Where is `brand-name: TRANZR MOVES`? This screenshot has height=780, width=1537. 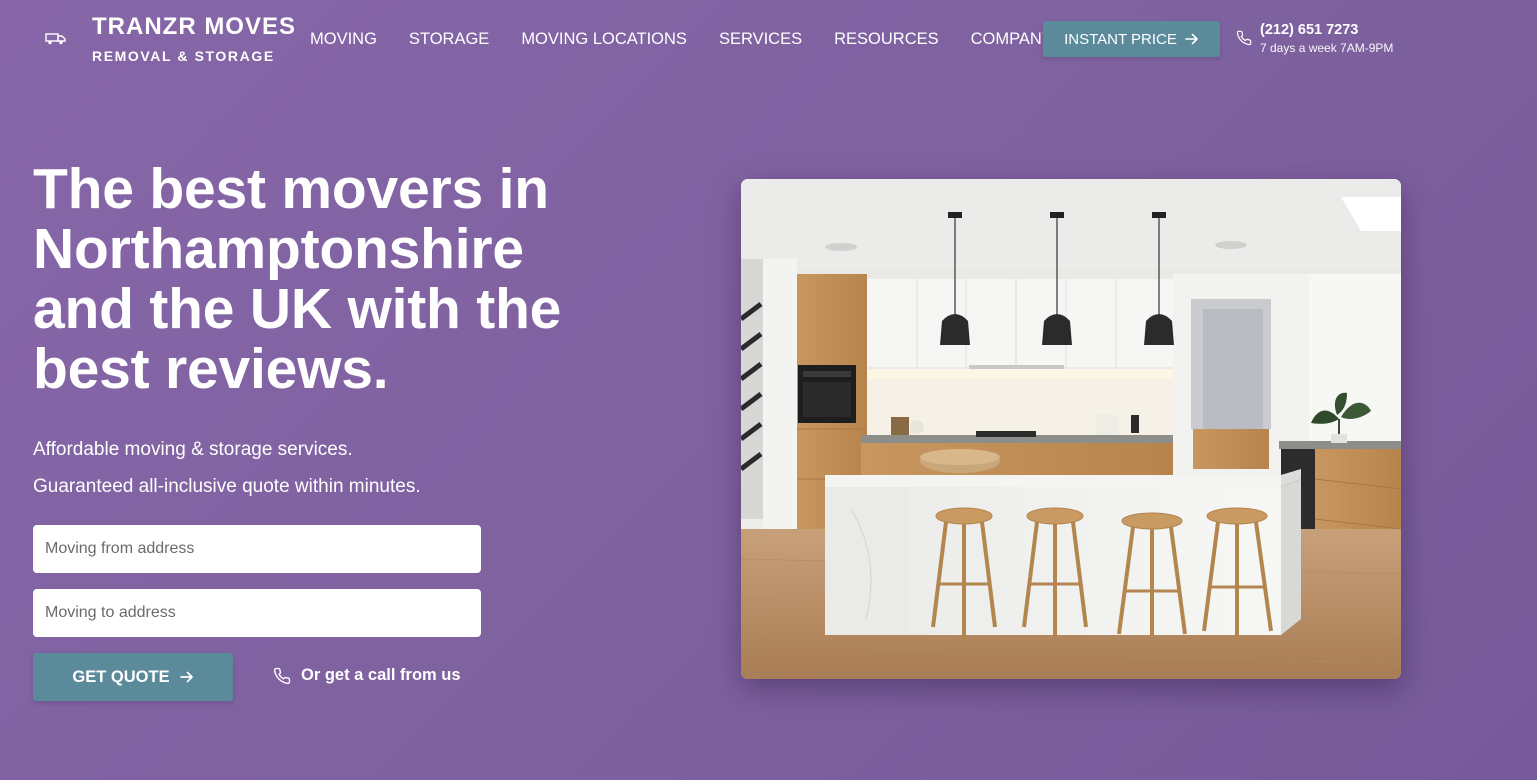
brand-name: TRANZR MOVES is located at coordinates (194, 26).